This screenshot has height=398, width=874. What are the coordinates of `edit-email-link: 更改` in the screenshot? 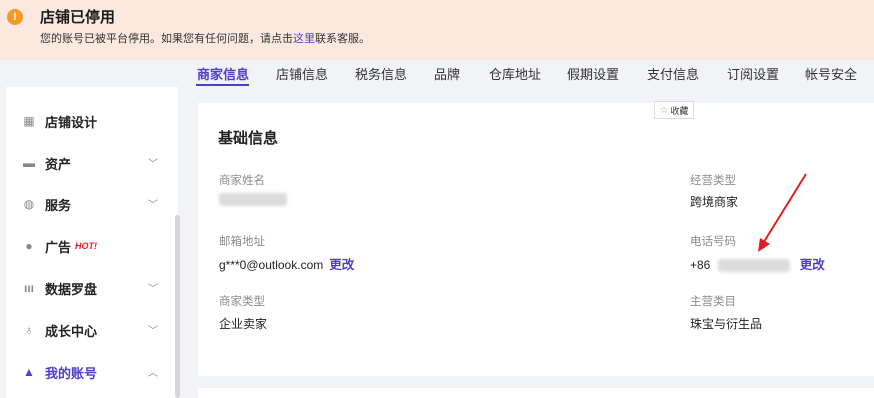 It's located at (341, 265).